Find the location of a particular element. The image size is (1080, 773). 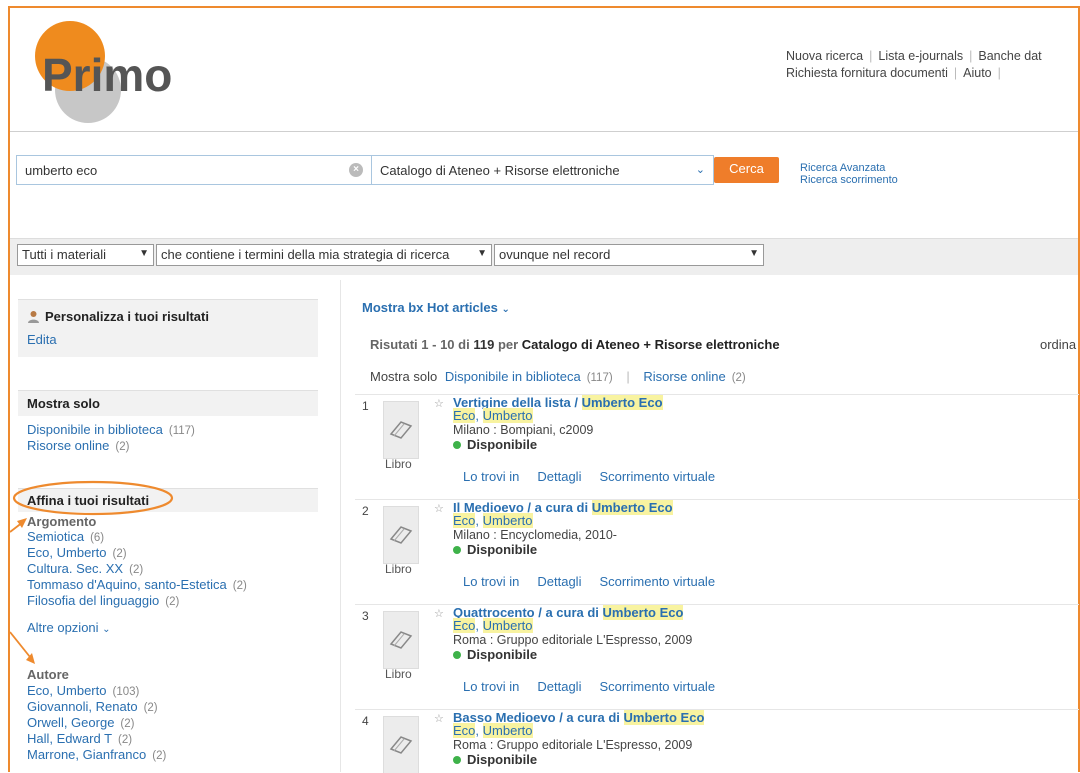

facet-available-library: Disponibile in biblioteca (117) is located at coordinates (111, 430).